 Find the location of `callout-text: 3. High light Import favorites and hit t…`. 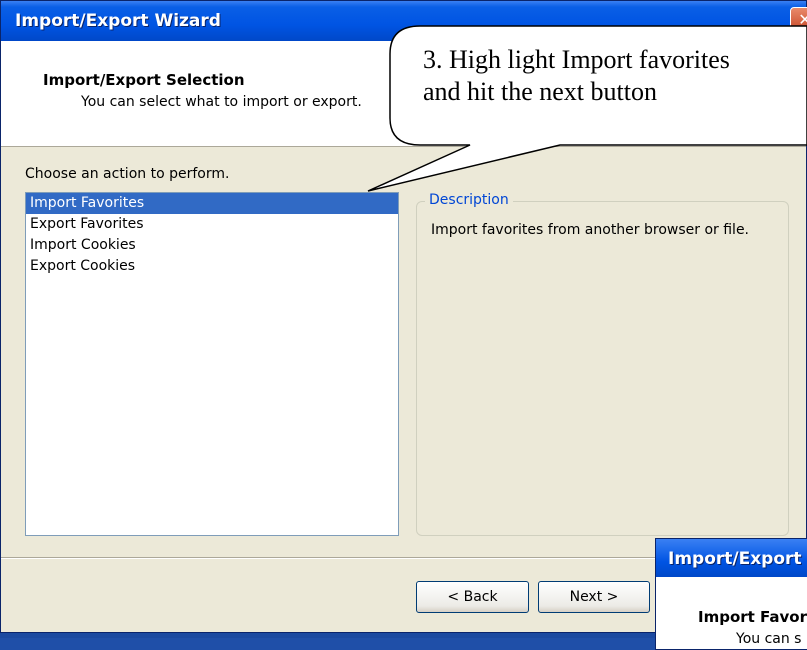

callout-text: 3. High light Import favorites and hit t… is located at coordinates (613, 76).